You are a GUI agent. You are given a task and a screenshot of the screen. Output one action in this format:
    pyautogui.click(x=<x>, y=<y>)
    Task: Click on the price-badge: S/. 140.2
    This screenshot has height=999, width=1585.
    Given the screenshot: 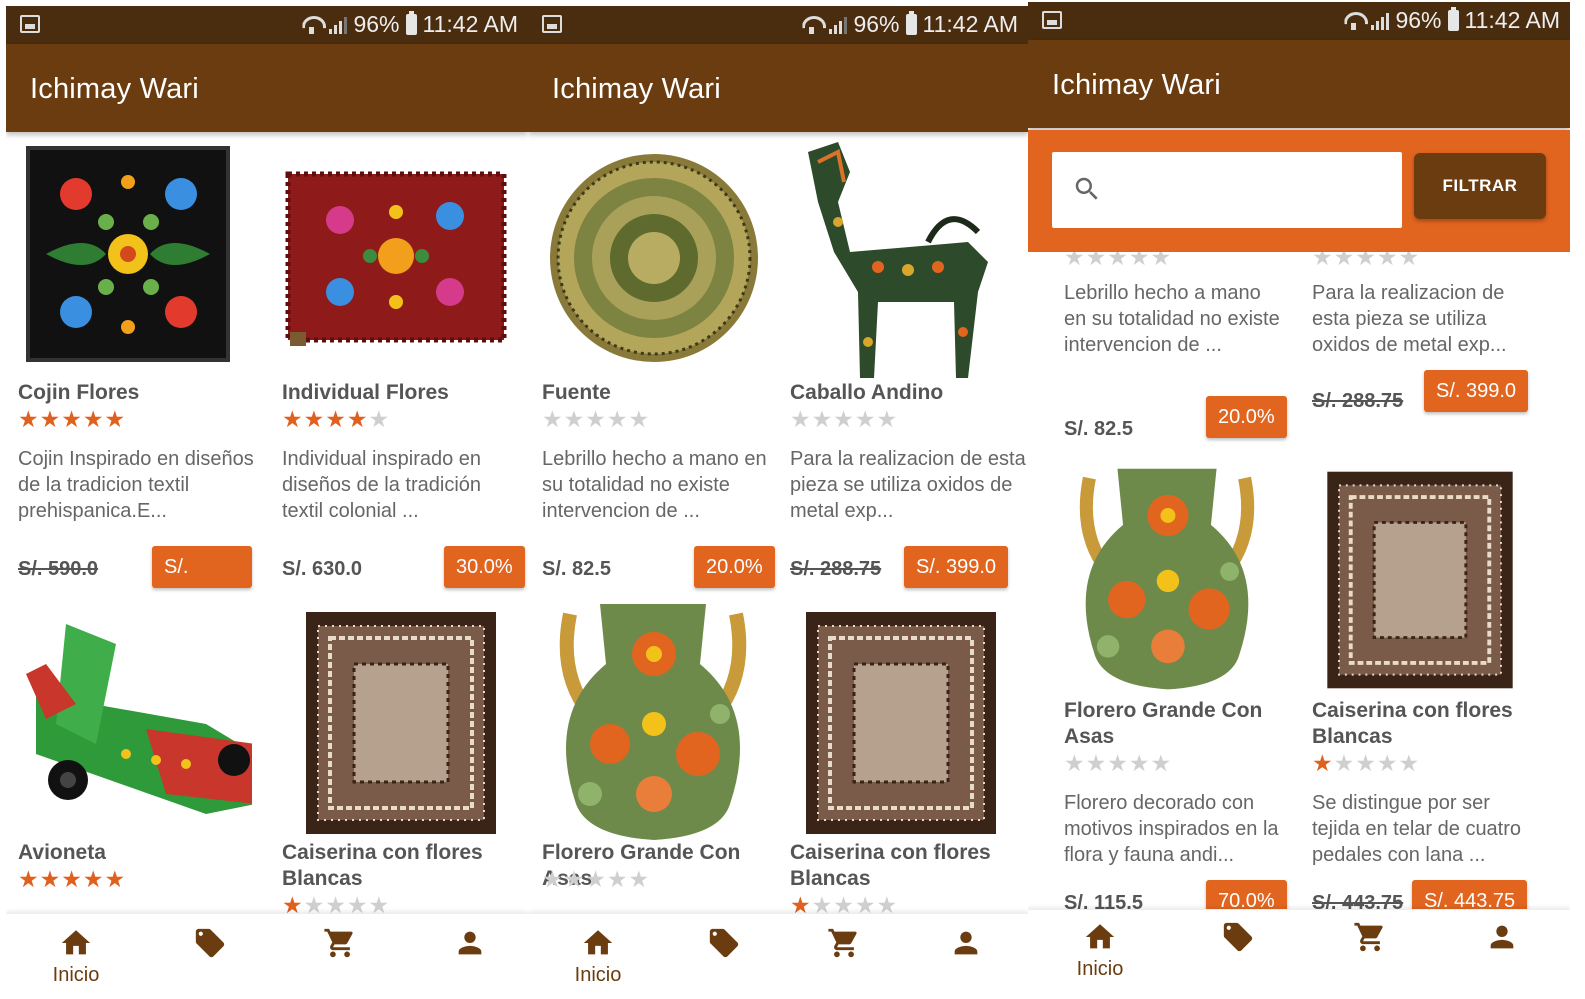 What is the action you would take?
    pyautogui.click(x=202, y=583)
    